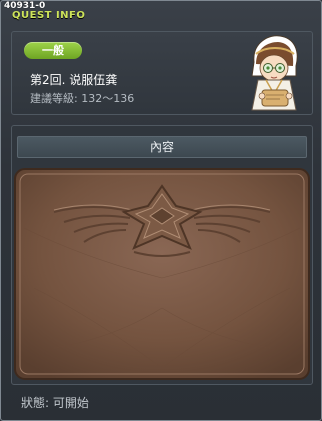  Describe the element at coordinates (53, 50) in the screenshot. I see `category-badge: 一般` at that location.